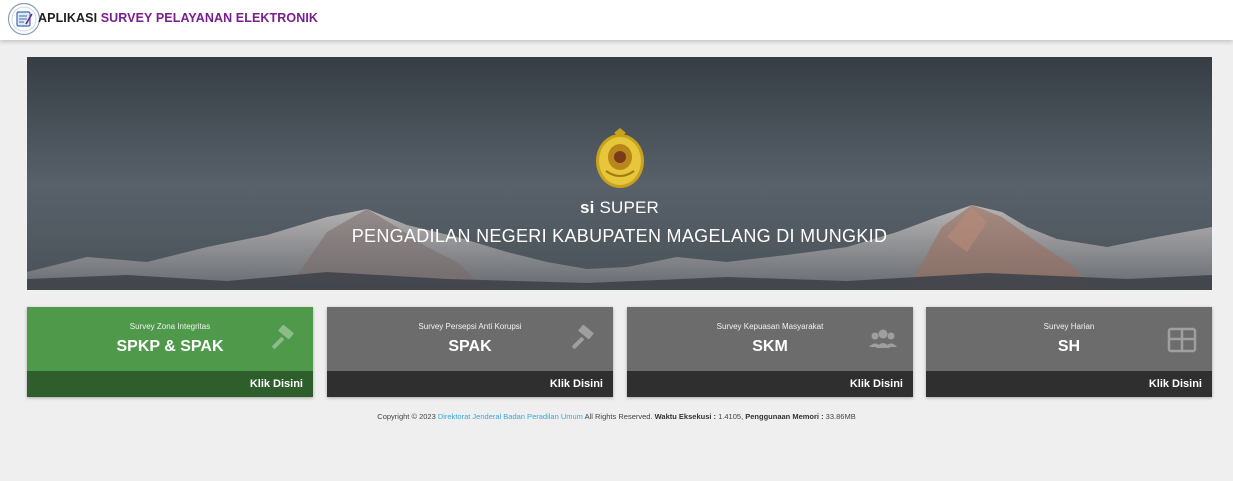 This screenshot has width=1233, height=481. Describe the element at coordinates (620, 158) in the screenshot. I see `court-emblem-icon` at that location.